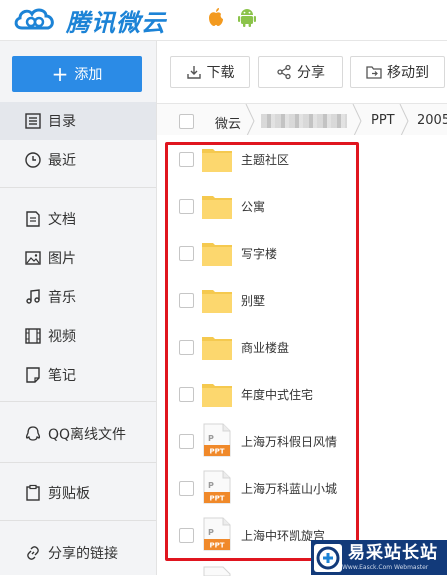  I want to click on select-all-checkbox, so click(186, 121).